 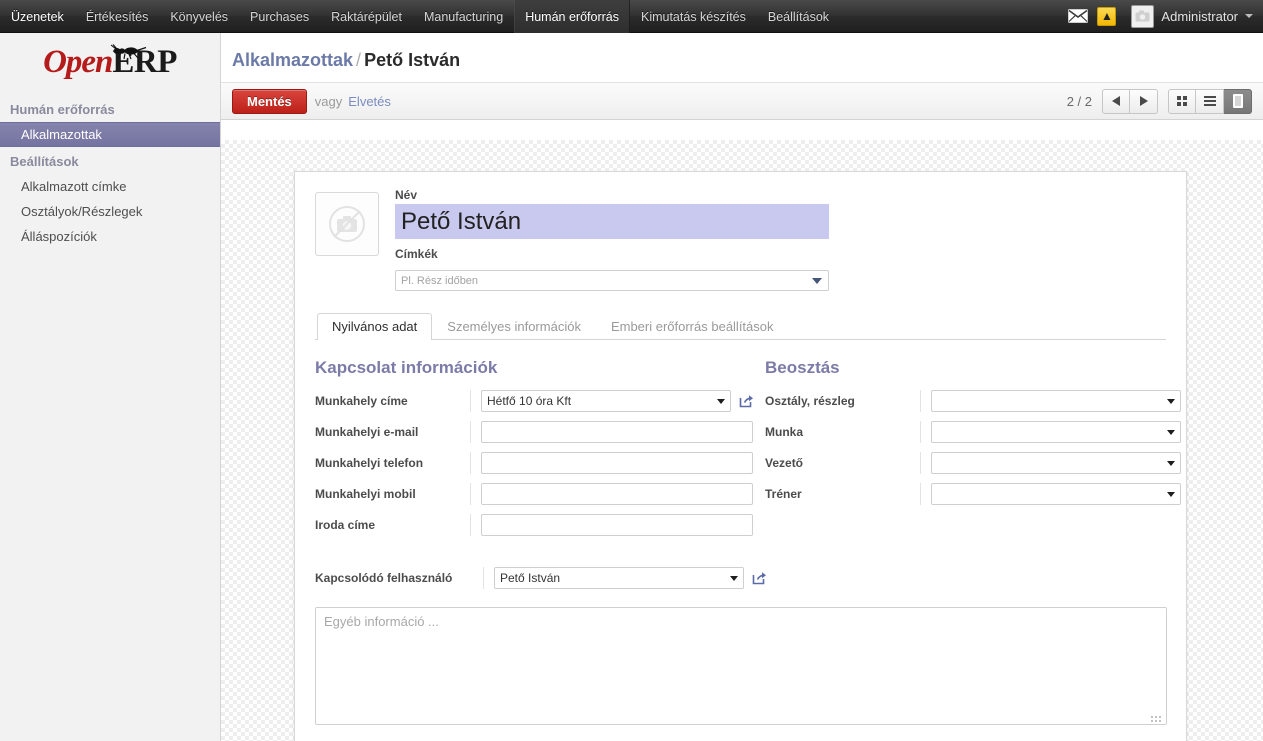 What do you see at coordinates (369, 101) in the screenshot?
I see `discard-button: Elvetés` at bounding box center [369, 101].